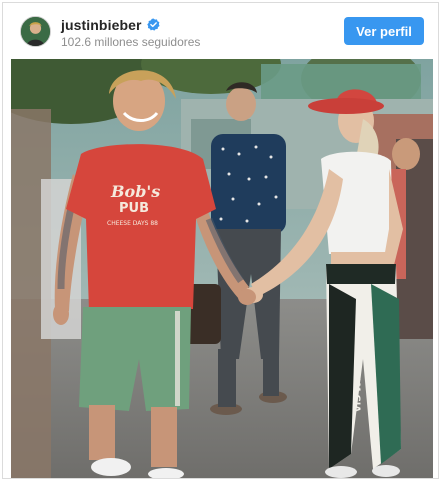 The height and width of the screenshot is (481, 441). Describe the element at coordinates (134, 208) in the screenshot. I see `shirt-text-2: PUB` at that location.